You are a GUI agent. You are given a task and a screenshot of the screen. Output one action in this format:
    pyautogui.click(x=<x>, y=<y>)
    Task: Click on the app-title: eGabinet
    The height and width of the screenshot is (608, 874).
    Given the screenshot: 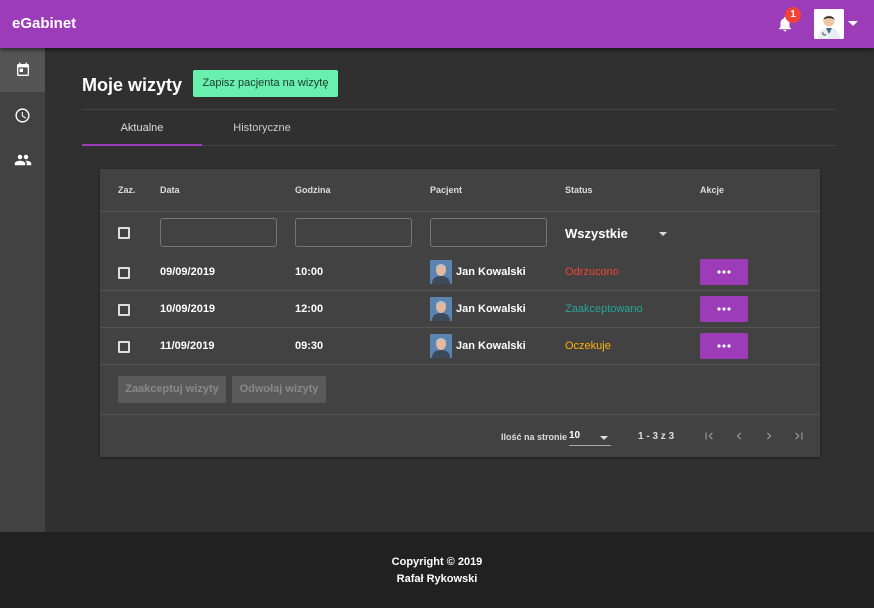 What is the action you would take?
    pyautogui.click(x=44, y=23)
    